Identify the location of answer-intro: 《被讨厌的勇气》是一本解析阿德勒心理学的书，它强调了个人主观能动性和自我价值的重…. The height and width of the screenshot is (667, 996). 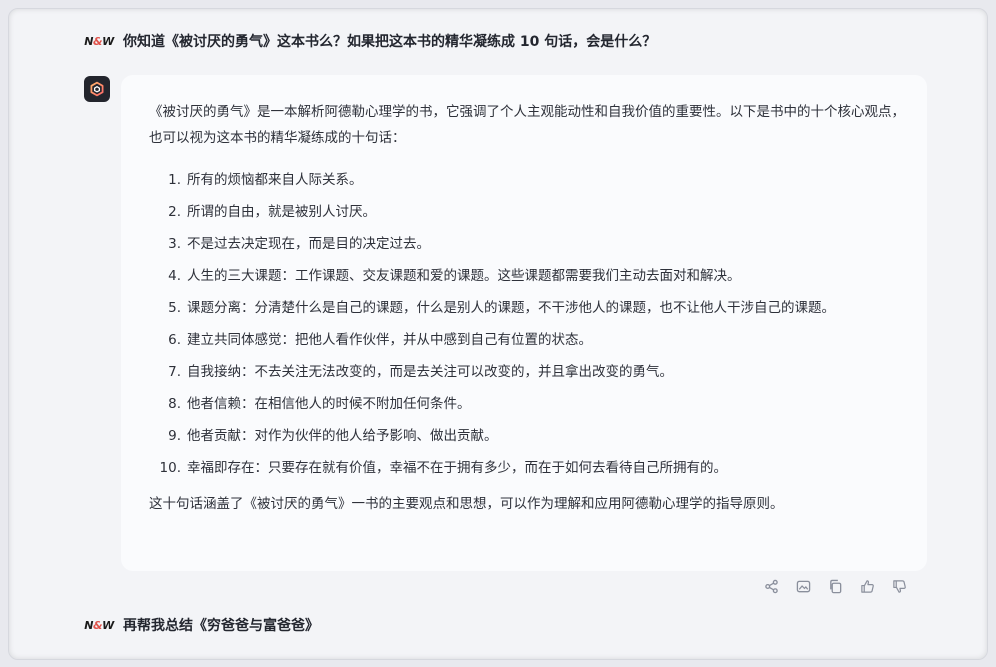
(527, 125).